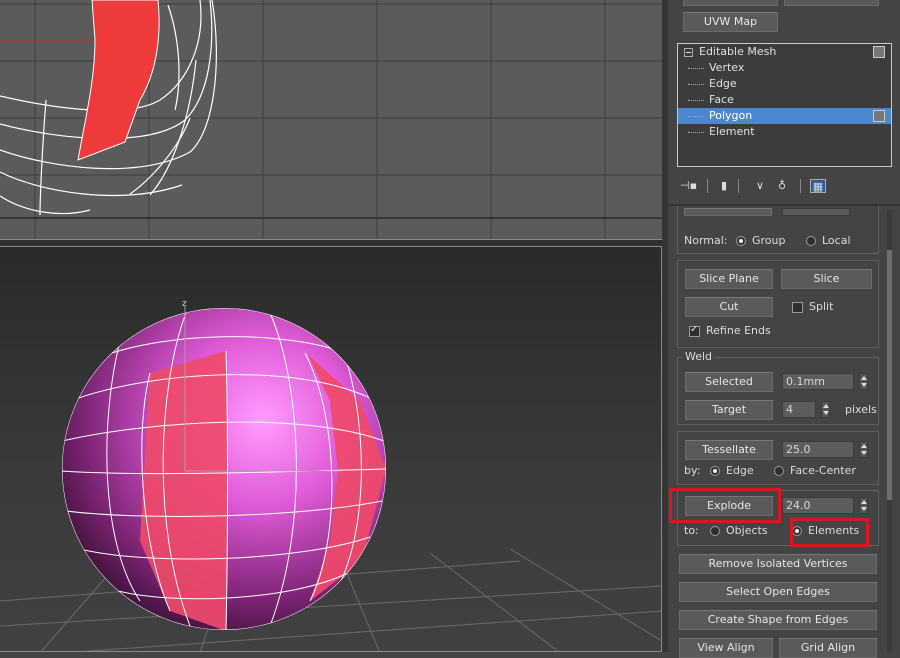 This screenshot has height=658, width=900. What do you see at coordinates (728, 212) in the screenshot?
I see `partial-button` at bounding box center [728, 212].